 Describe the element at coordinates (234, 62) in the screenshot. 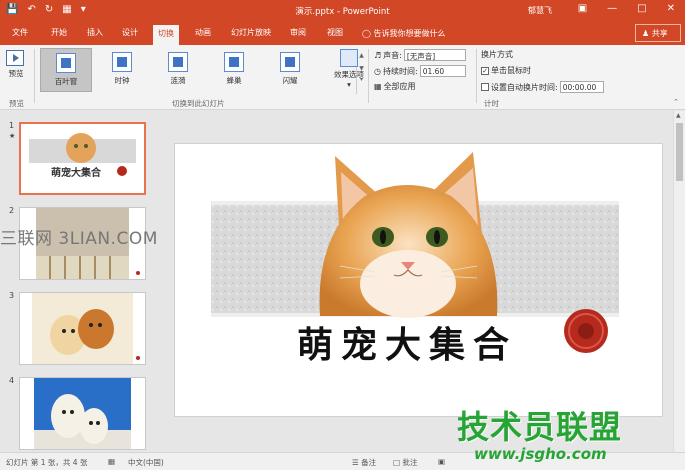

I see `honeycomb-icon` at that location.